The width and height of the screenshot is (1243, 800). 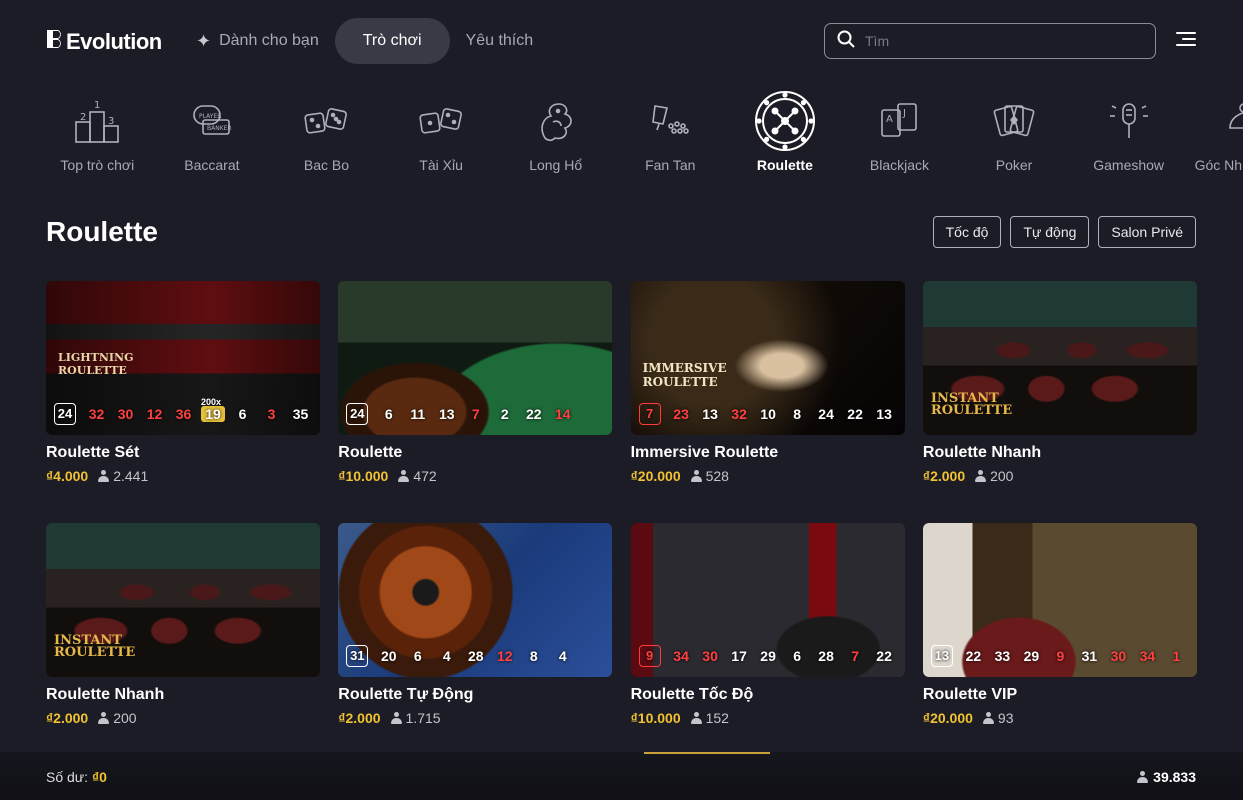 What do you see at coordinates (363, 476) in the screenshot?
I see `min-bet: ₫10.000` at bounding box center [363, 476].